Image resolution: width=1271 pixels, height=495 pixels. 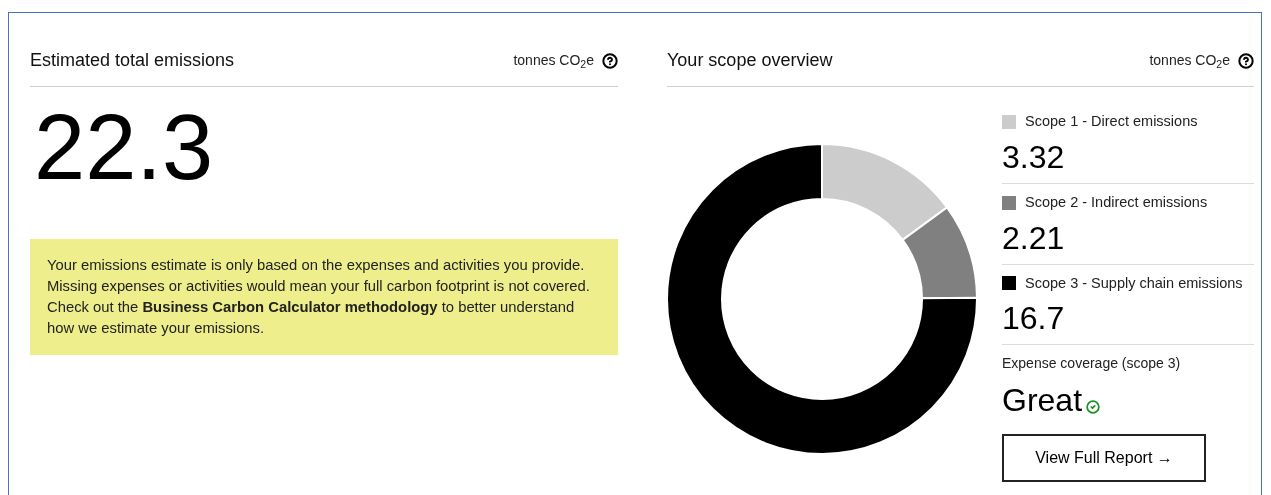 What do you see at coordinates (1104, 458) in the screenshot?
I see `view-report-button: View Full Report →` at bounding box center [1104, 458].